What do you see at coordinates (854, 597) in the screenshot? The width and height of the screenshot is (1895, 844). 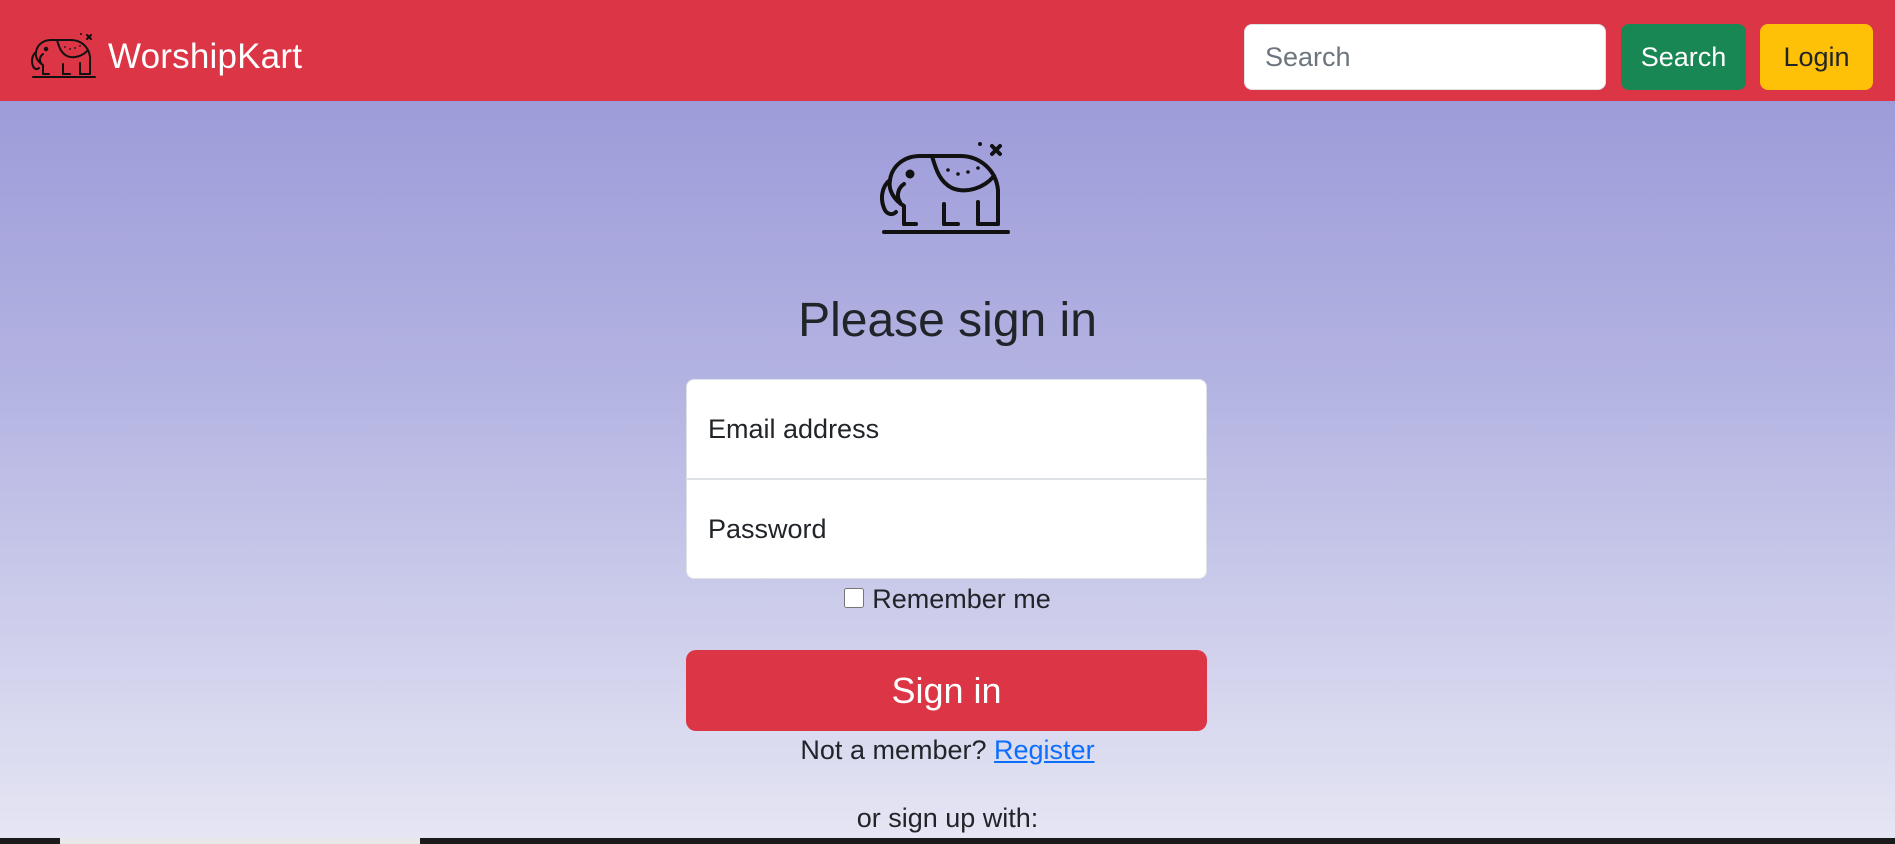 I see `remember-me-checkbox` at bounding box center [854, 597].